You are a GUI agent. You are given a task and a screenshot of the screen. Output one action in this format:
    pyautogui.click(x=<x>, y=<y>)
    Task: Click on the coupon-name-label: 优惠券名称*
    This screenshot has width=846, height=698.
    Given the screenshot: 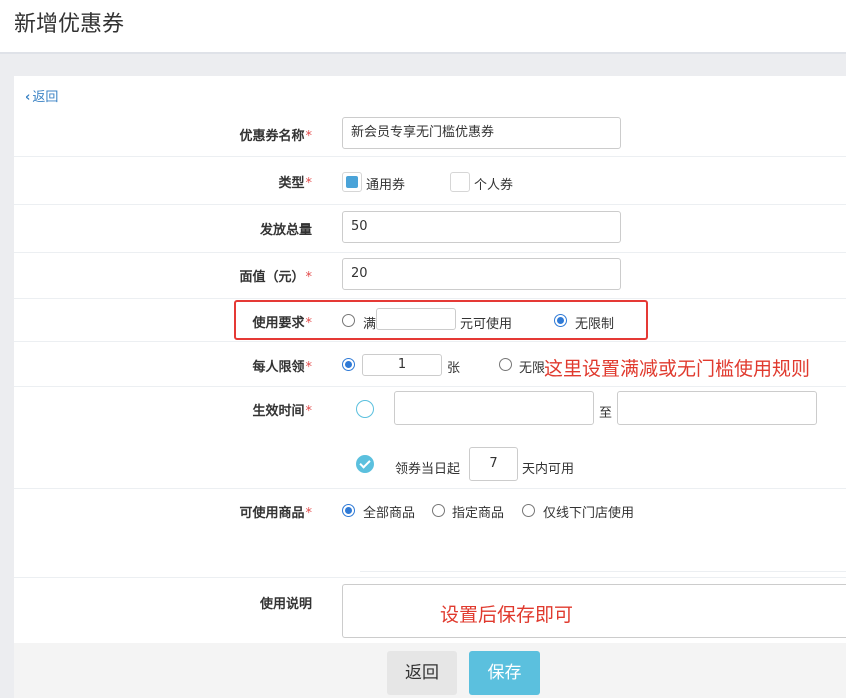 What is the action you would take?
    pyautogui.click(x=275, y=136)
    